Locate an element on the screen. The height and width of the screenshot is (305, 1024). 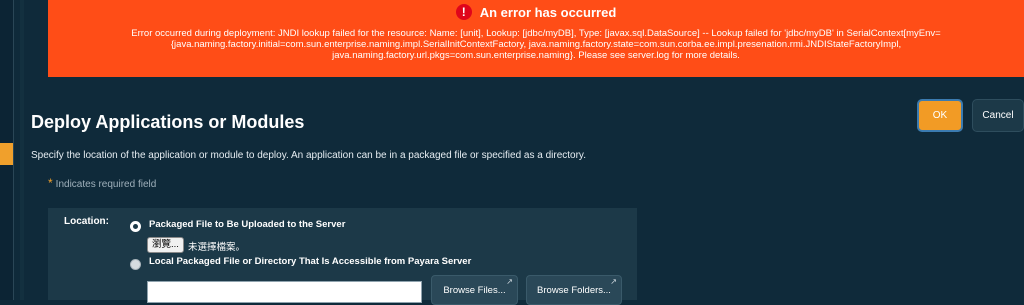
sidebar-resize-handle is located at coordinates (6, 154).